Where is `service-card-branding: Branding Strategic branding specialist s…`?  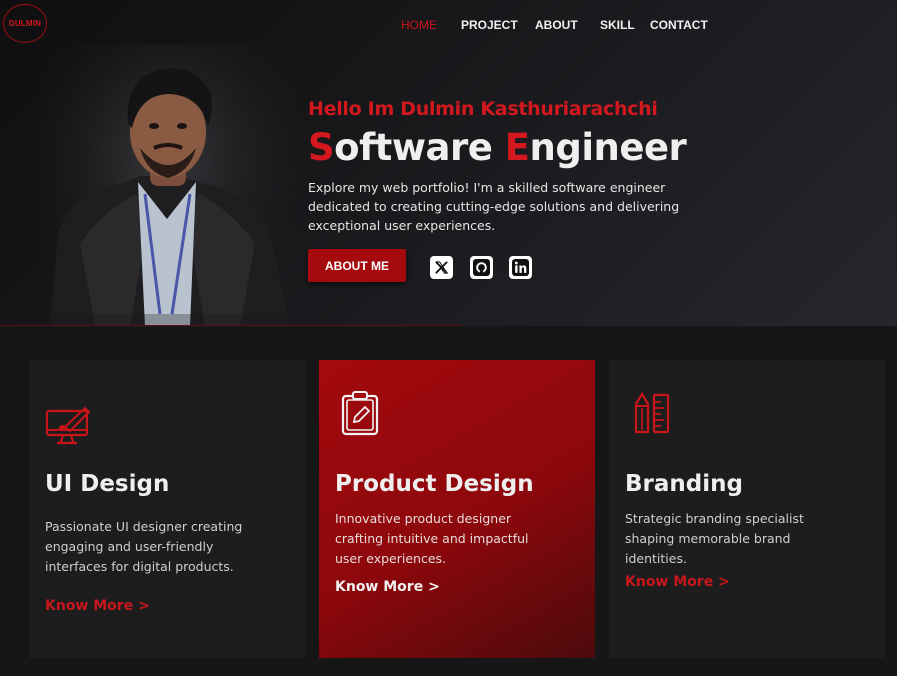 service-card-branding: Branding Strategic branding specialist s… is located at coordinates (747, 509).